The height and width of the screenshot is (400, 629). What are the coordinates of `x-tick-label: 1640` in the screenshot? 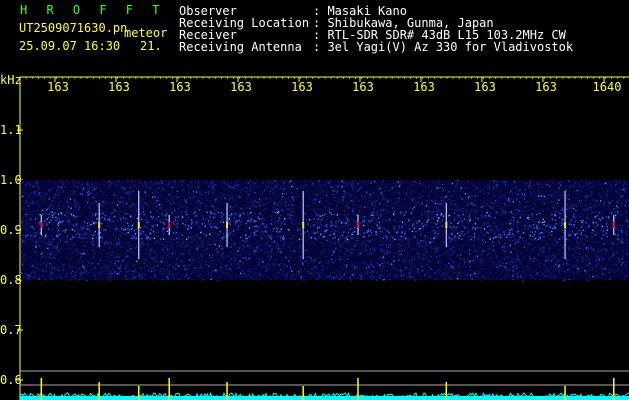 It's located at (607, 87).